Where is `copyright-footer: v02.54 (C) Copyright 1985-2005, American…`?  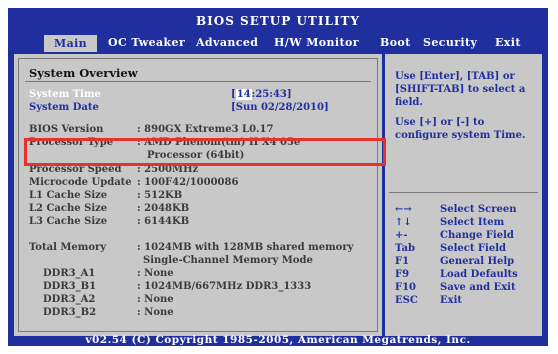
copyright-footer: v02.54 (C) Copyright 1985-2005, American… is located at coordinates (278, 340).